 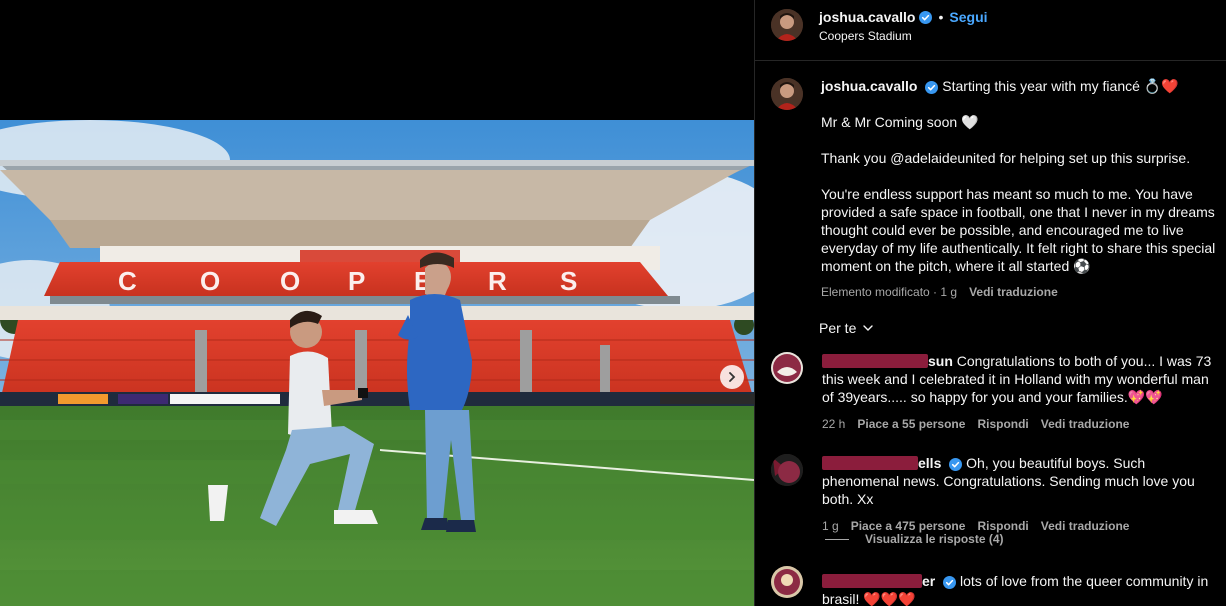 What do you see at coordinates (1060, 86) in the screenshot?
I see `caption-line-1: Starting this year with my fiancé 💍❤️` at bounding box center [1060, 86].